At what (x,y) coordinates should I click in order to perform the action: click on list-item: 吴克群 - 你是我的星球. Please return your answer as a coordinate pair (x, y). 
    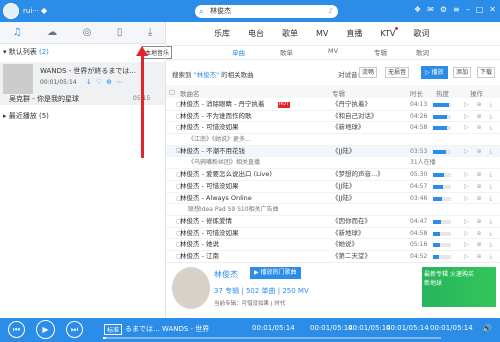
    Looking at the image, I should click on (44, 99).